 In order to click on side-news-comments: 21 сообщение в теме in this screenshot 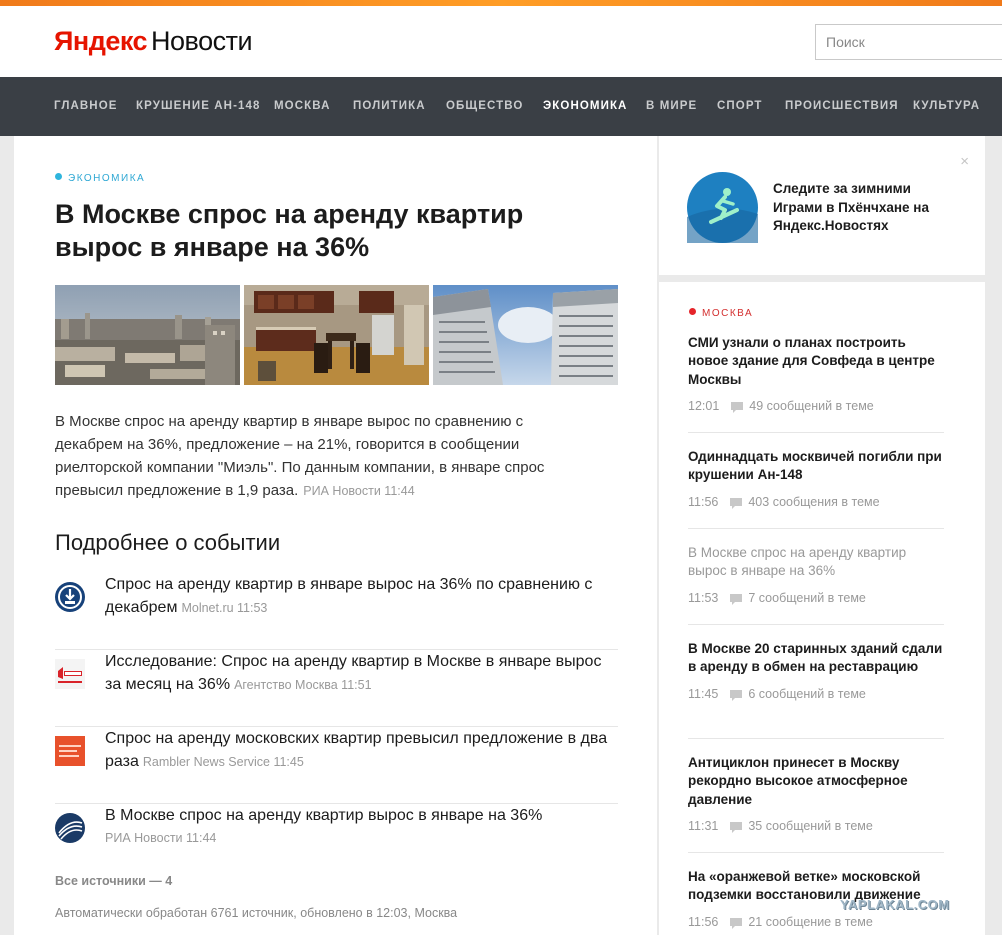, I will do `click(810, 922)`.